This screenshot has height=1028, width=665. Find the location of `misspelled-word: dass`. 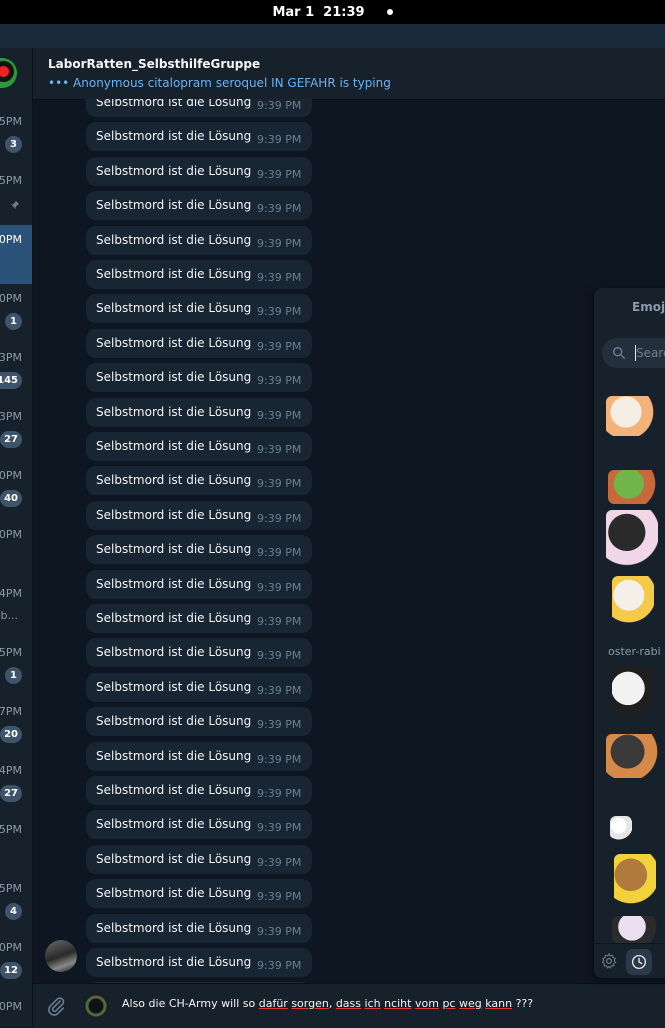

misspelled-word: dass is located at coordinates (348, 1003).